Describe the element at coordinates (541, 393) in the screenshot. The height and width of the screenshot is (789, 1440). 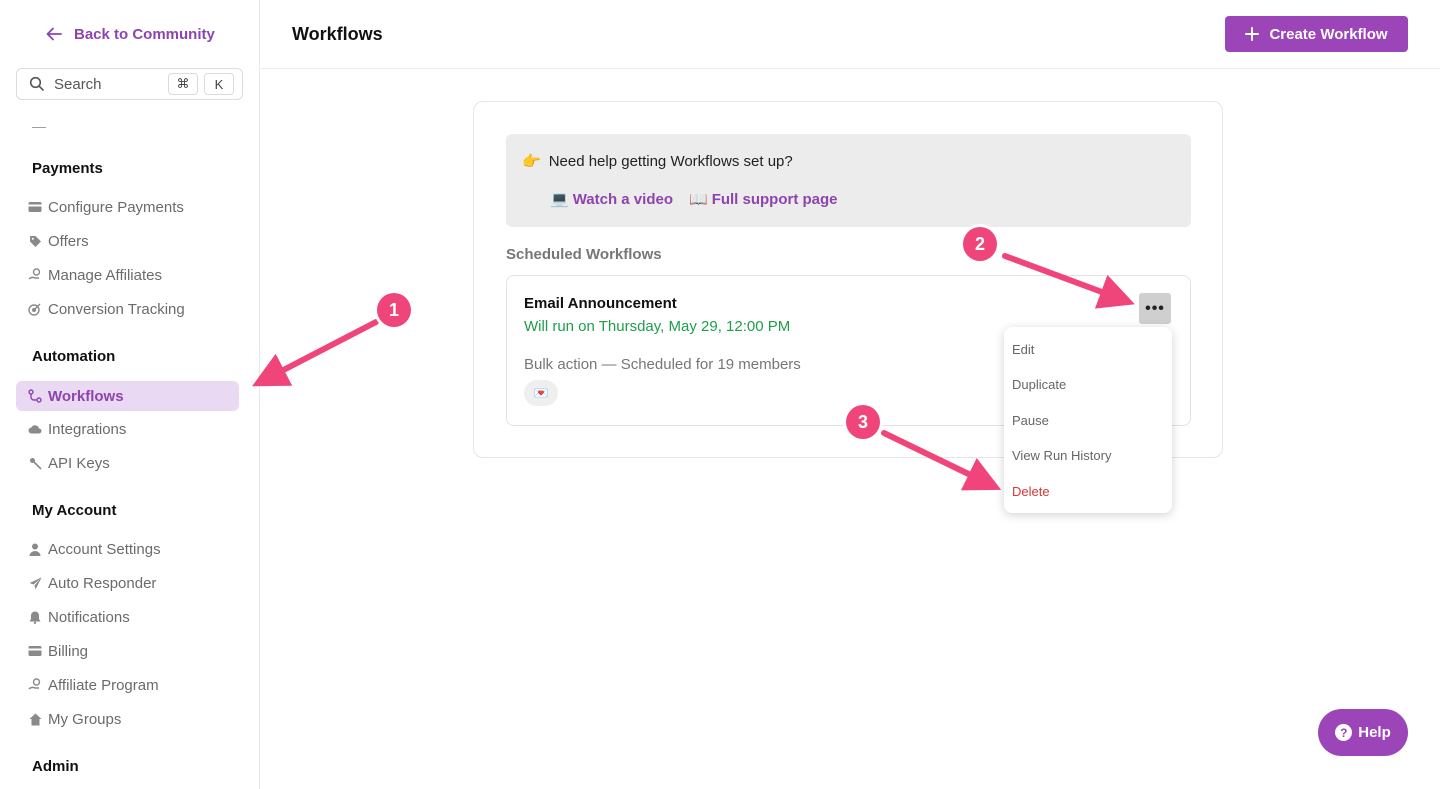
I see `love-letter-icon: 💌` at that location.